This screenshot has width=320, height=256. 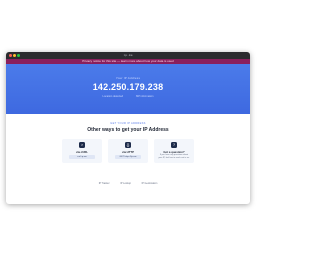 What do you see at coordinates (104, 183) in the screenshot?
I see `footer-link-ip-tracker: IP Tracker` at bounding box center [104, 183].